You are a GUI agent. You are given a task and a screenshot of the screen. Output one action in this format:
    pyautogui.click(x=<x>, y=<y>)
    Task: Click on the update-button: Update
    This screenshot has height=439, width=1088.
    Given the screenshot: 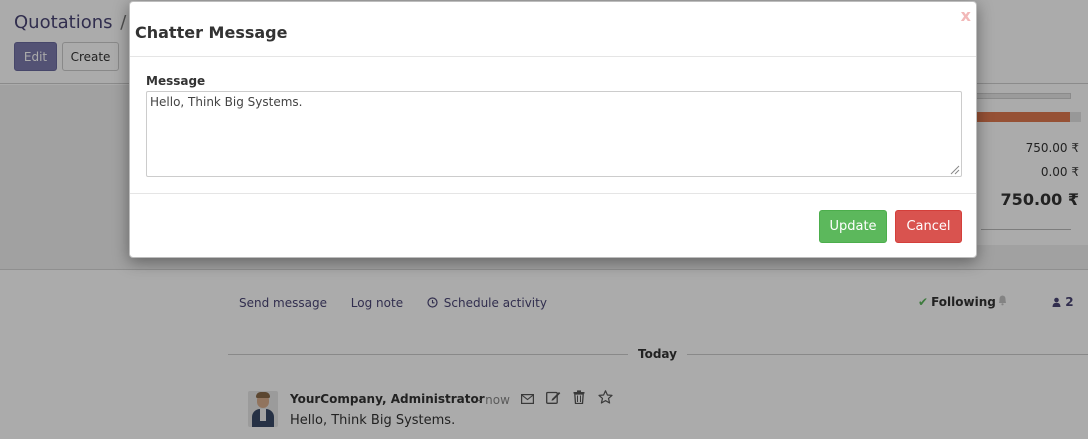 What is the action you would take?
    pyautogui.click(x=853, y=226)
    